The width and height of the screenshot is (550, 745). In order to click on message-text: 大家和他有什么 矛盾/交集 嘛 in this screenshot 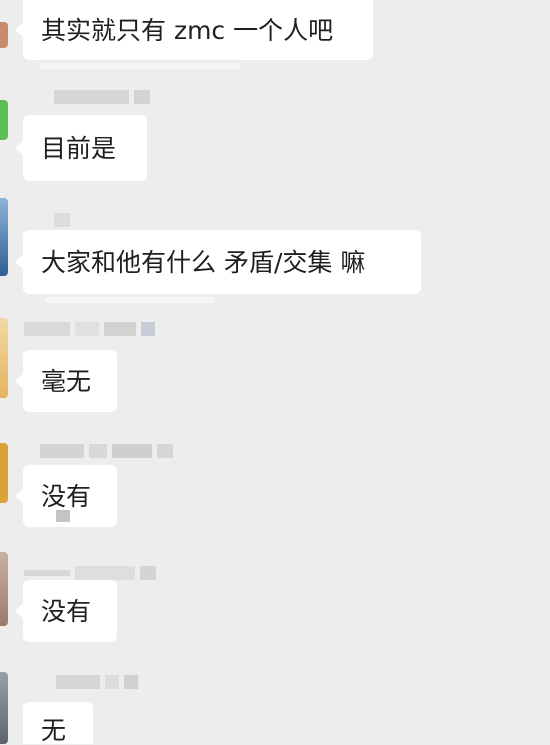, I will do `click(203, 262)`.